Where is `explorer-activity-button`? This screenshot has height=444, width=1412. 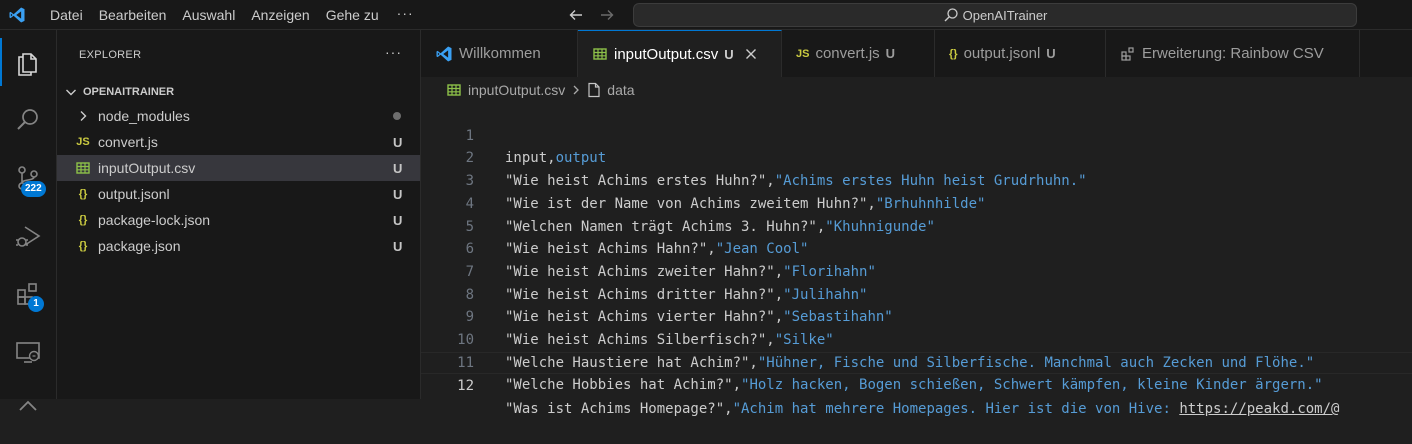 explorer-activity-button is located at coordinates (28, 62).